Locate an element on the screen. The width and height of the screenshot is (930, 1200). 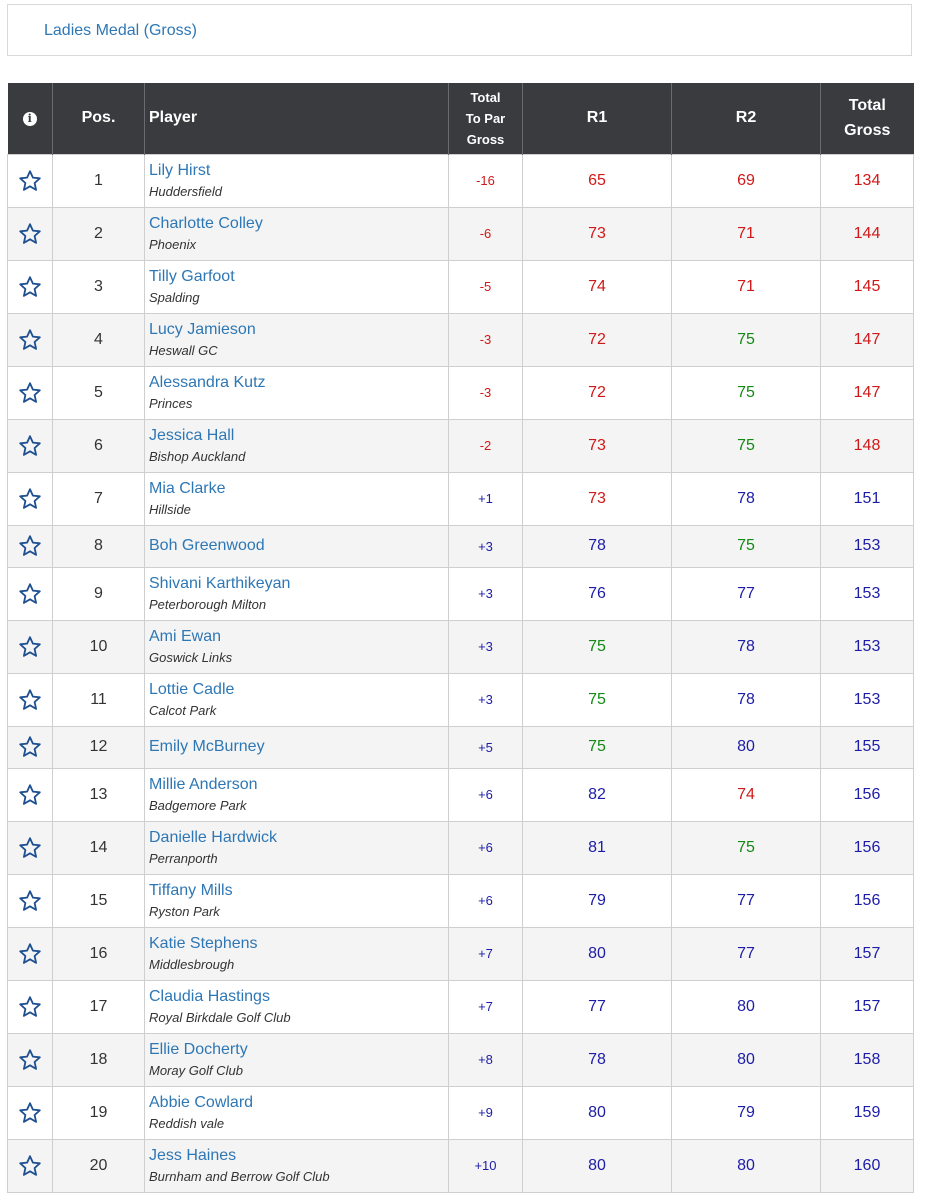
player-cell: Ellie Docherty Moray Golf Club is located at coordinates (296, 1059).